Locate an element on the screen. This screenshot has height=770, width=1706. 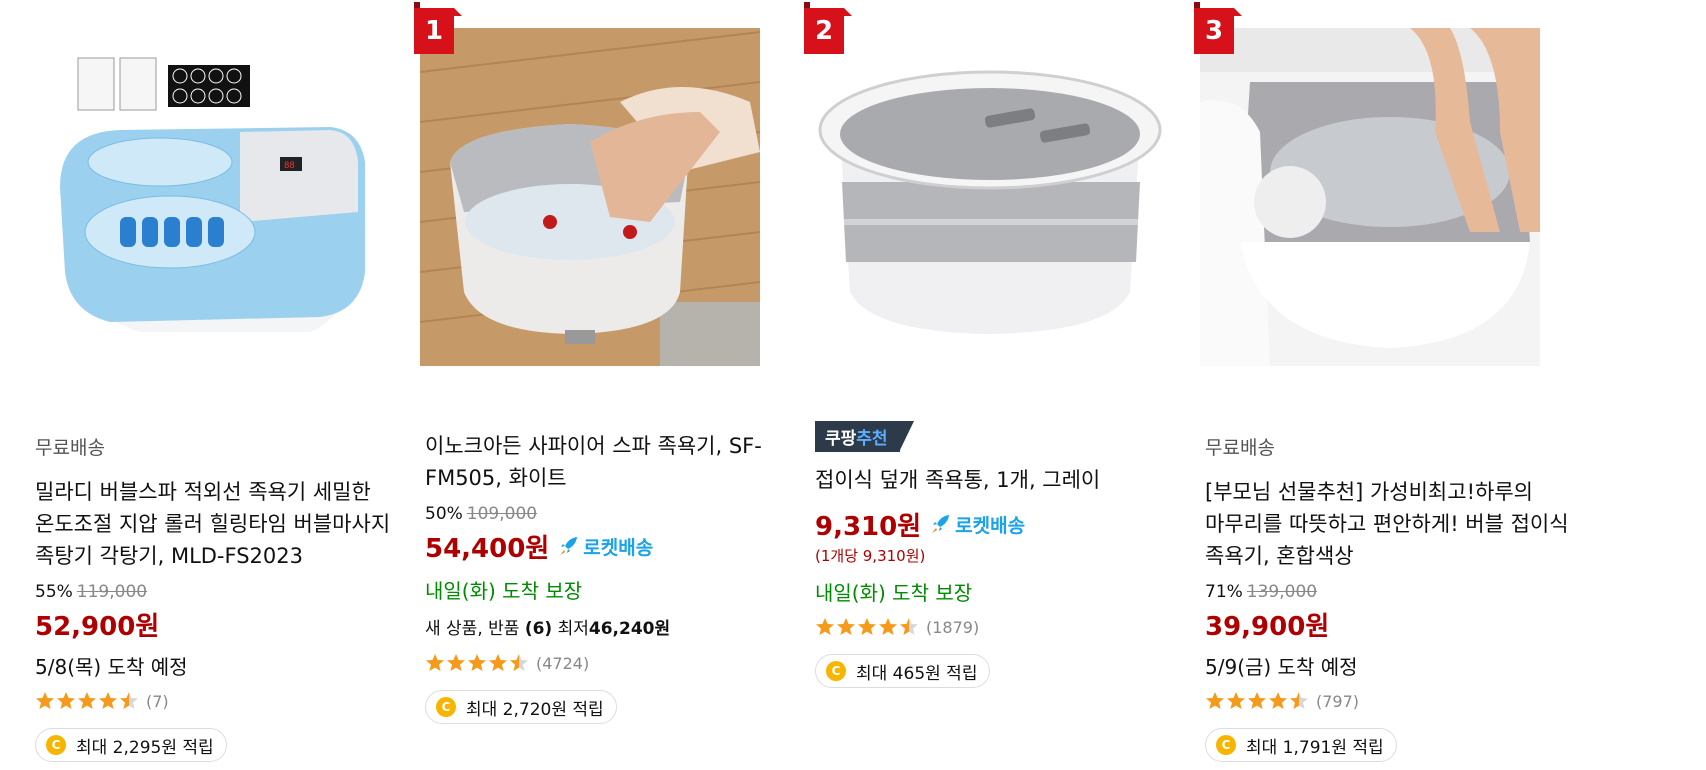
original-price: 139,000 is located at coordinates (1282, 592).